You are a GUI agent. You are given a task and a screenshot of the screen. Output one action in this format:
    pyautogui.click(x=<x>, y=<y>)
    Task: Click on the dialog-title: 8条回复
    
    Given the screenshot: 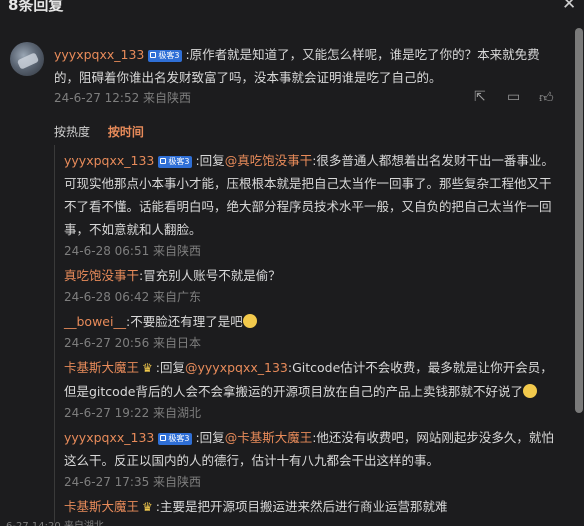 What is the action you would take?
    pyautogui.click(x=36, y=7)
    